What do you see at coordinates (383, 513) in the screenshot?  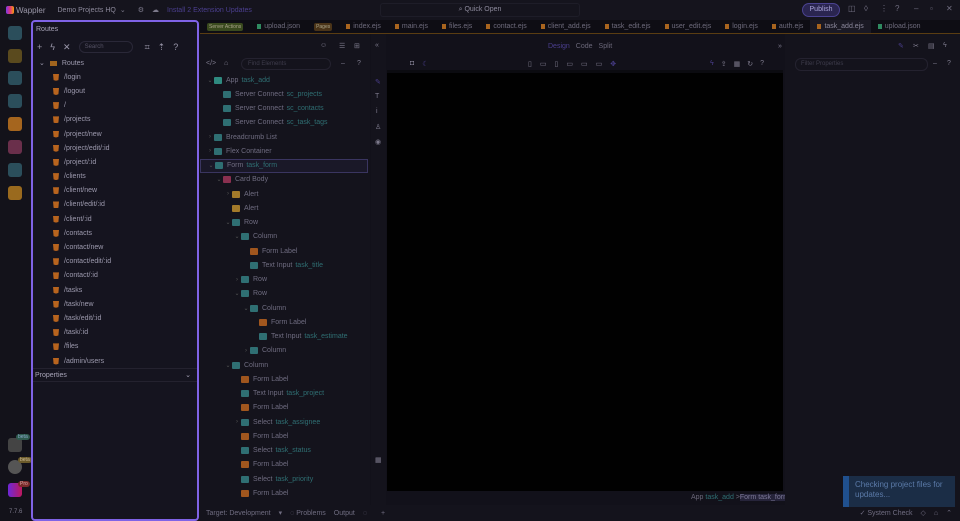 I see `add-terminal-icon: +` at bounding box center [383, 513].